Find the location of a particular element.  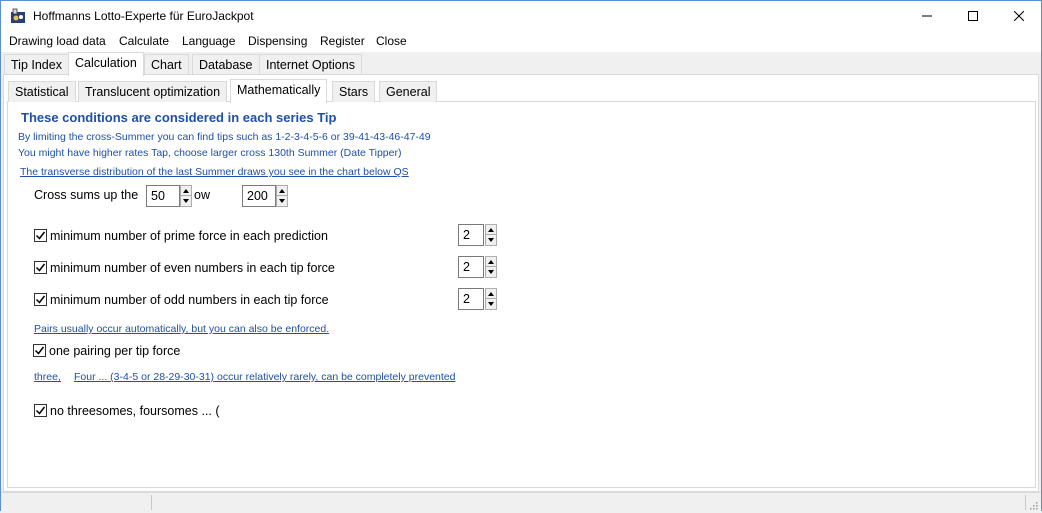

cross-sums-to-label: ow is located at coordinates (202, 195).